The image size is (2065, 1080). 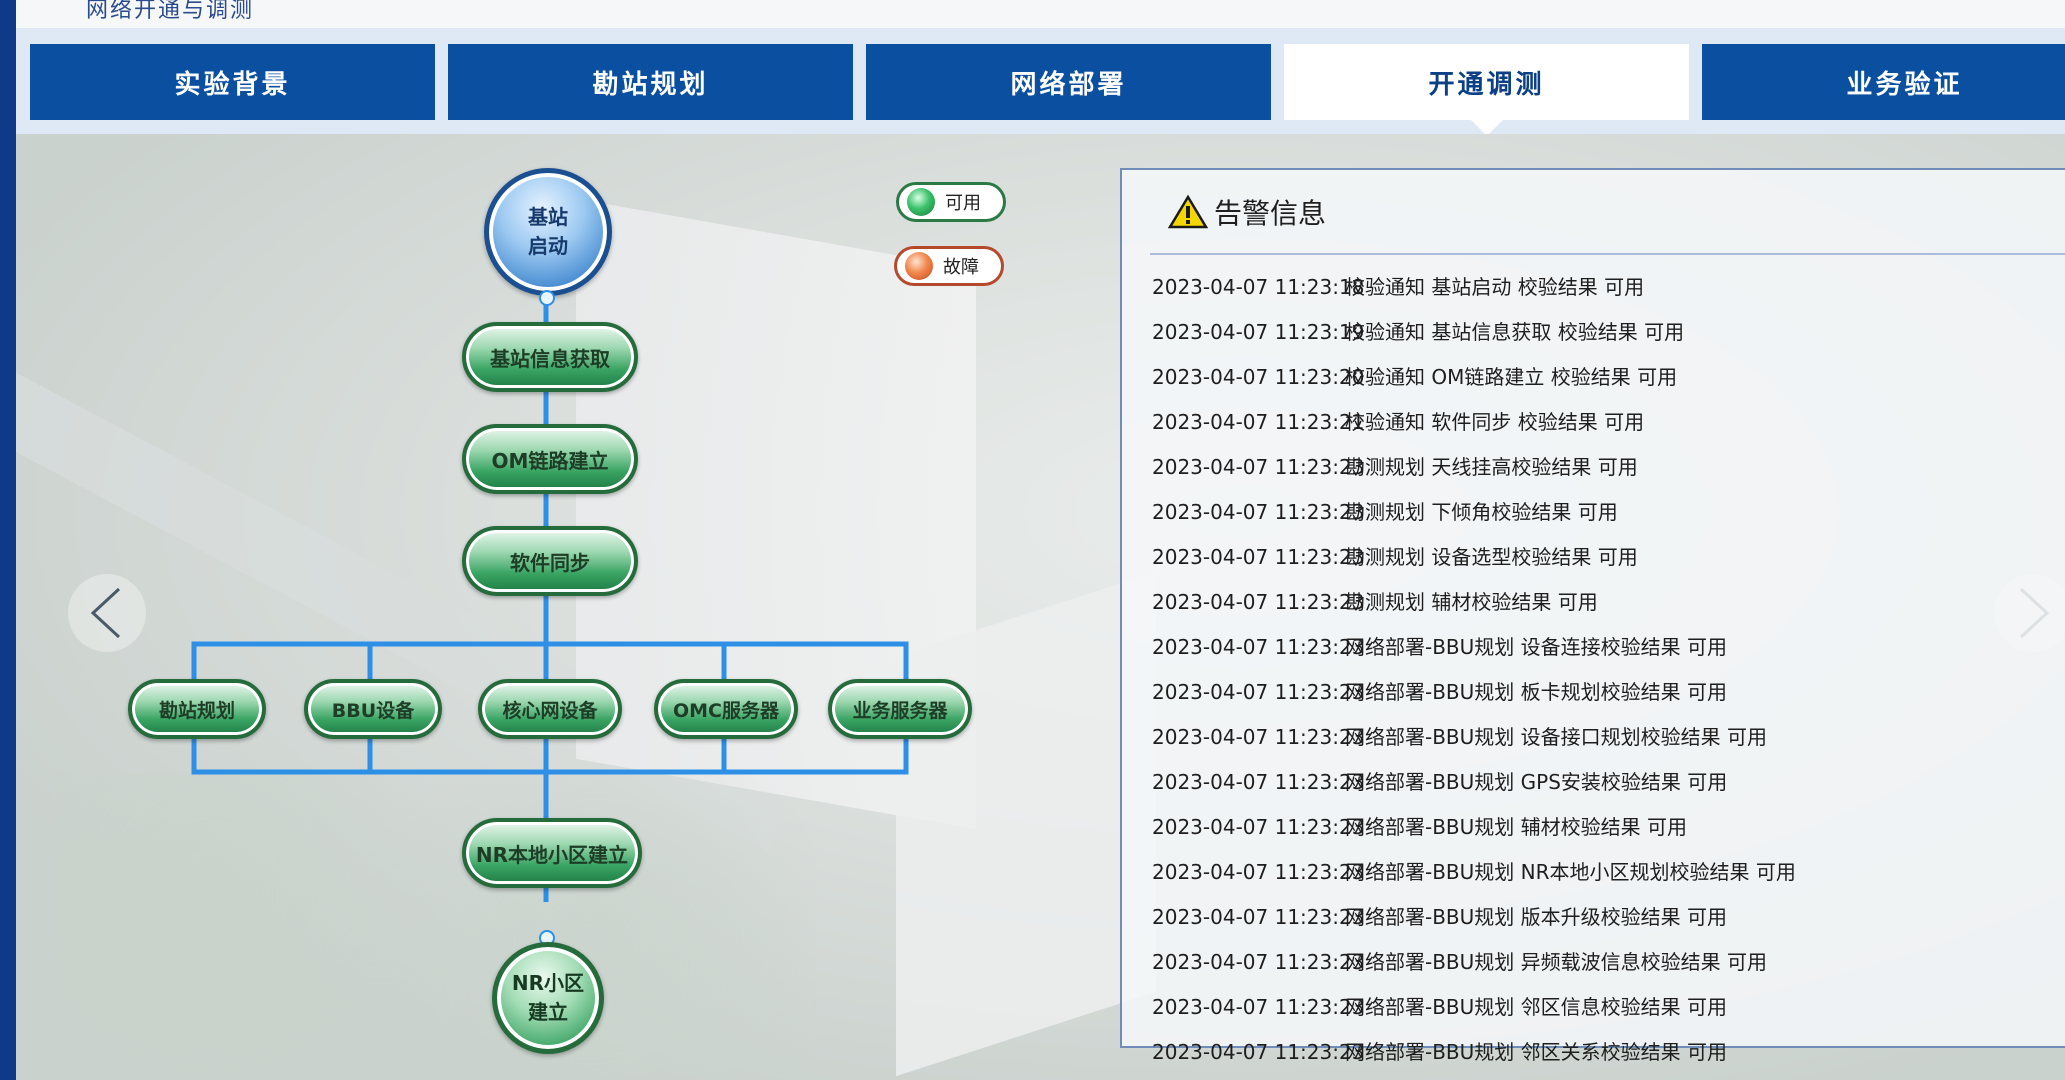 I want to click on branch-bbu: BBU设备, so click(x=373, y=709).